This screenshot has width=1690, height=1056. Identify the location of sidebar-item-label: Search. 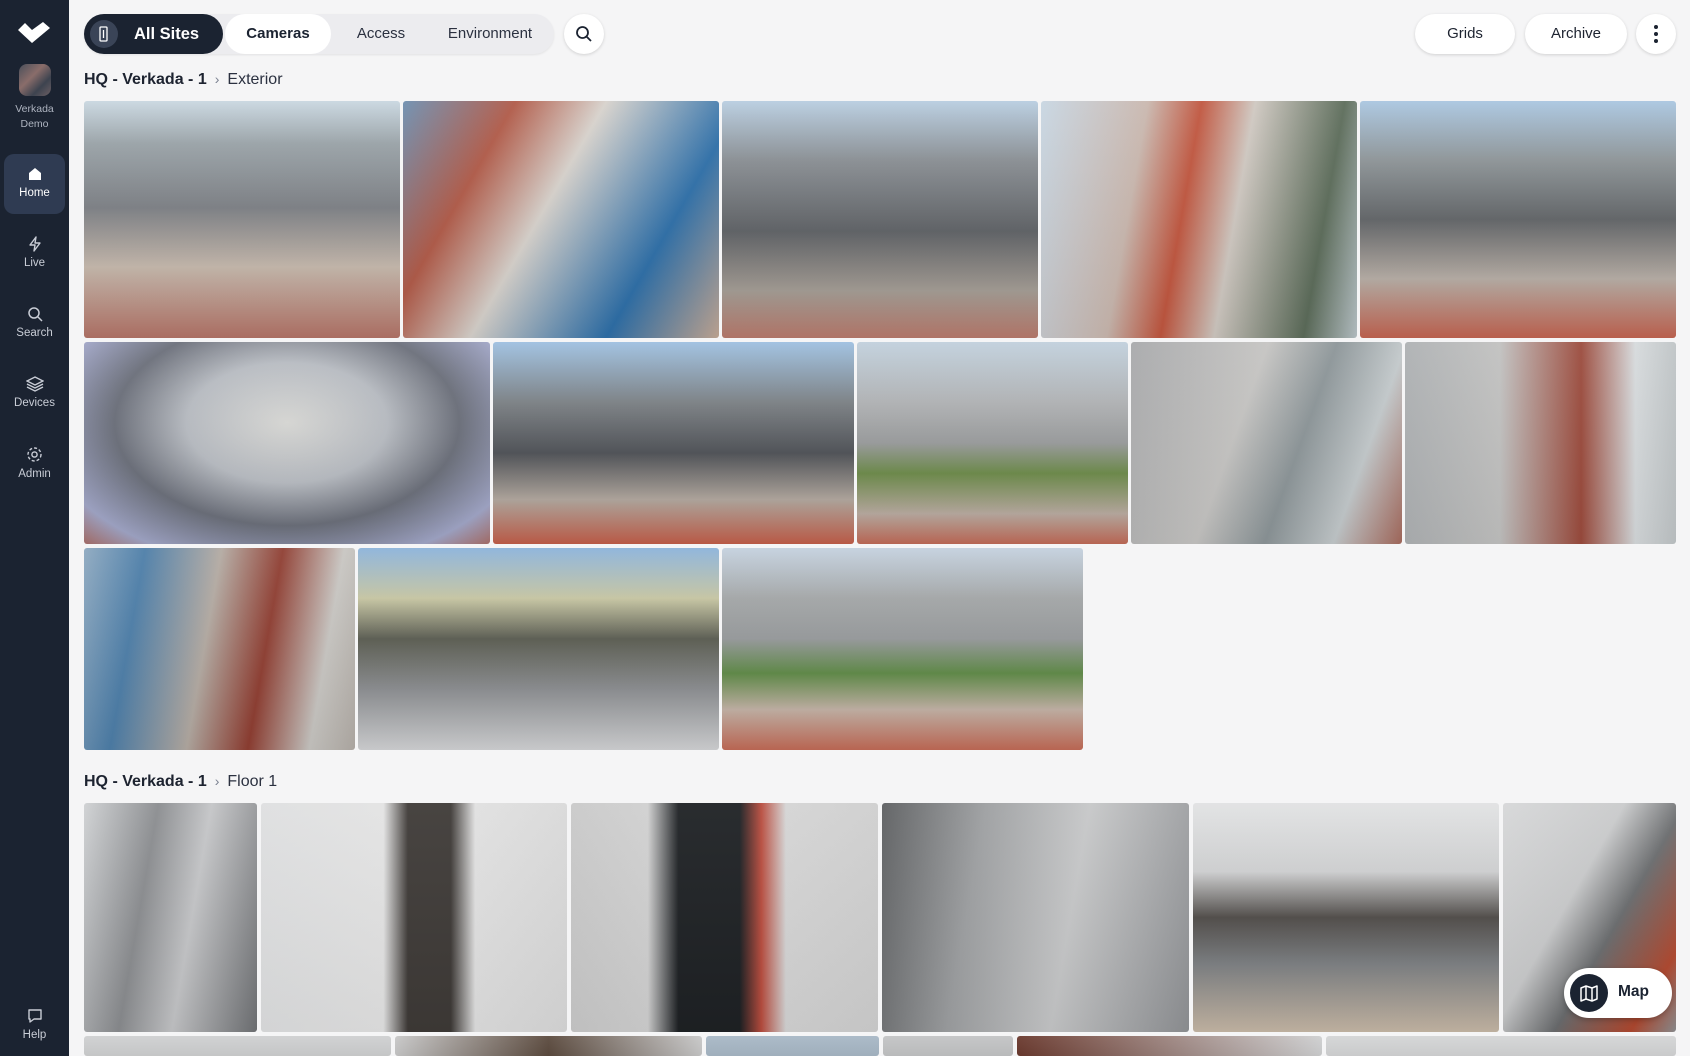
(34, 333).